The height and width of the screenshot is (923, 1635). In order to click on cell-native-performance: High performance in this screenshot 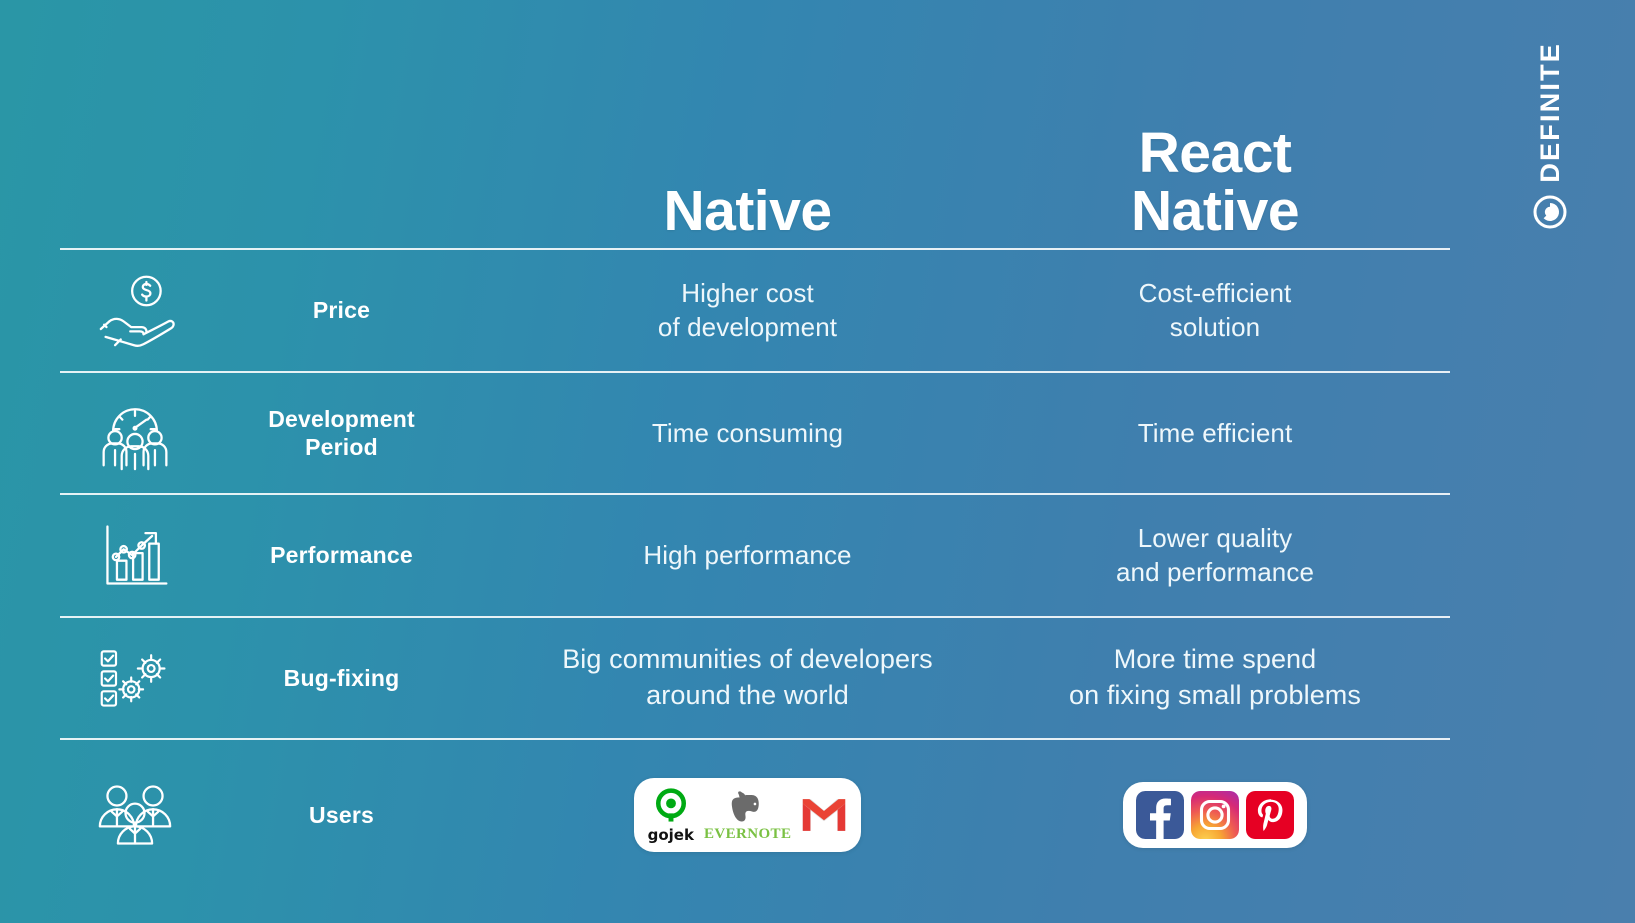, I will do `click(747, 555)`.